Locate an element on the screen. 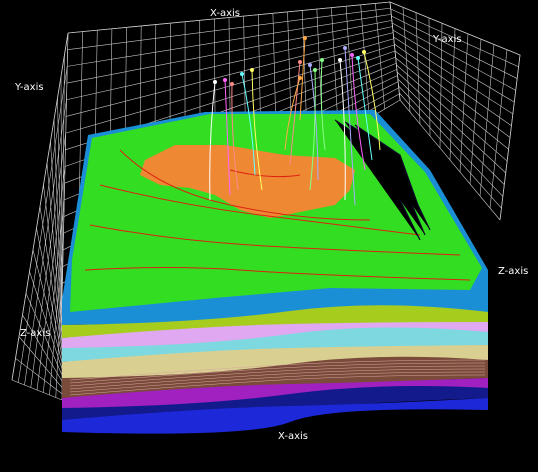 The width and height of the screenshot is (538, 472). y-axis-label-left: Y-axis is located at coordinates (29, 87).